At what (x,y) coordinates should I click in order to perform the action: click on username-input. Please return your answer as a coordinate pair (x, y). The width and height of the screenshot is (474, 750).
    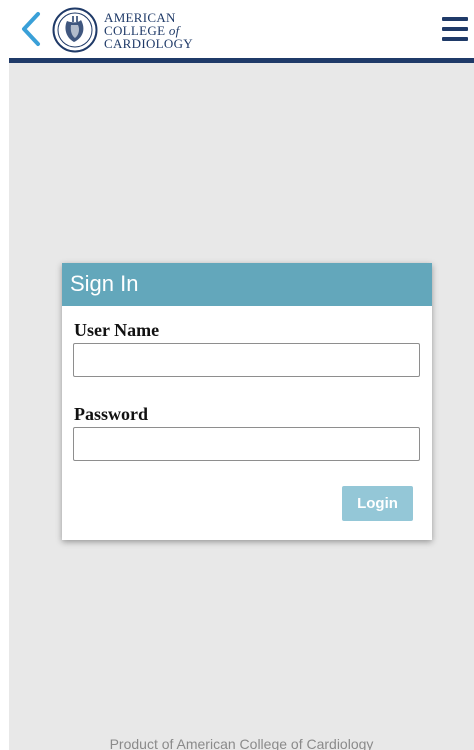
    Looking at the image, I should click on (246, 360).